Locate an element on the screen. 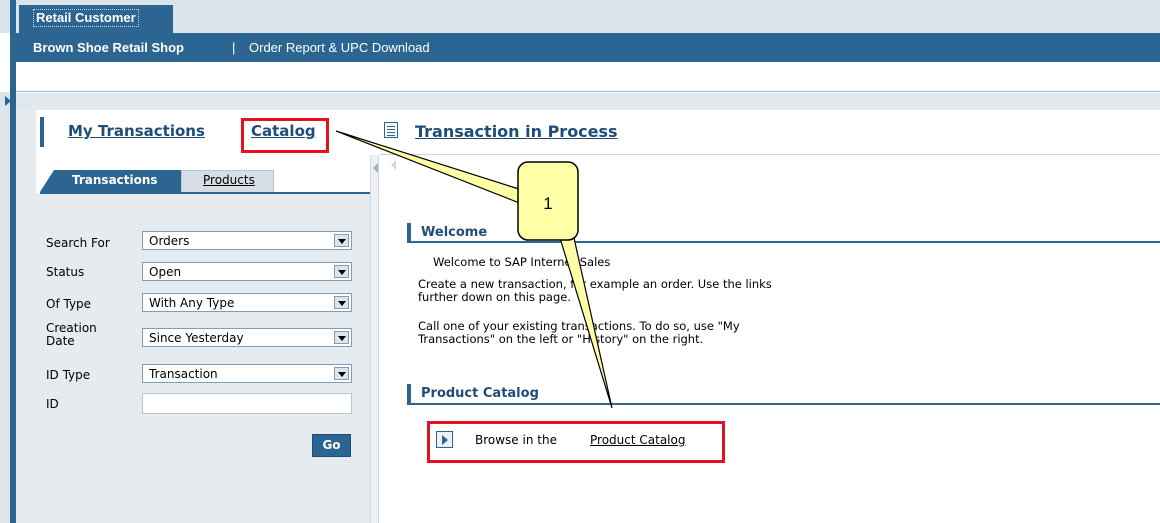 The height and width of the screenshot is (523, 1160). callout-pointer-browse is located at coordinates (586, 323).